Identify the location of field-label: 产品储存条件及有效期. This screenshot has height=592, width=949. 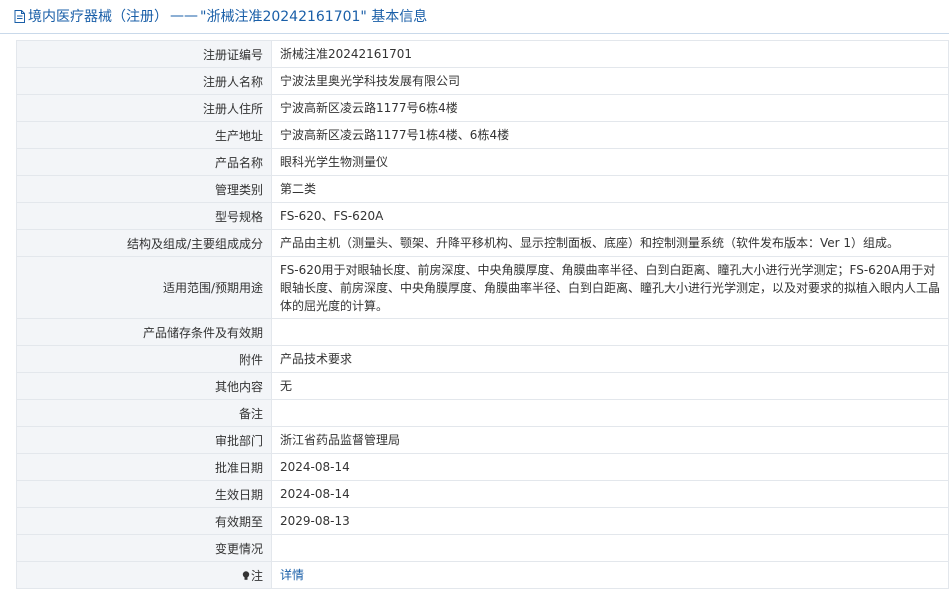
(144, 332).